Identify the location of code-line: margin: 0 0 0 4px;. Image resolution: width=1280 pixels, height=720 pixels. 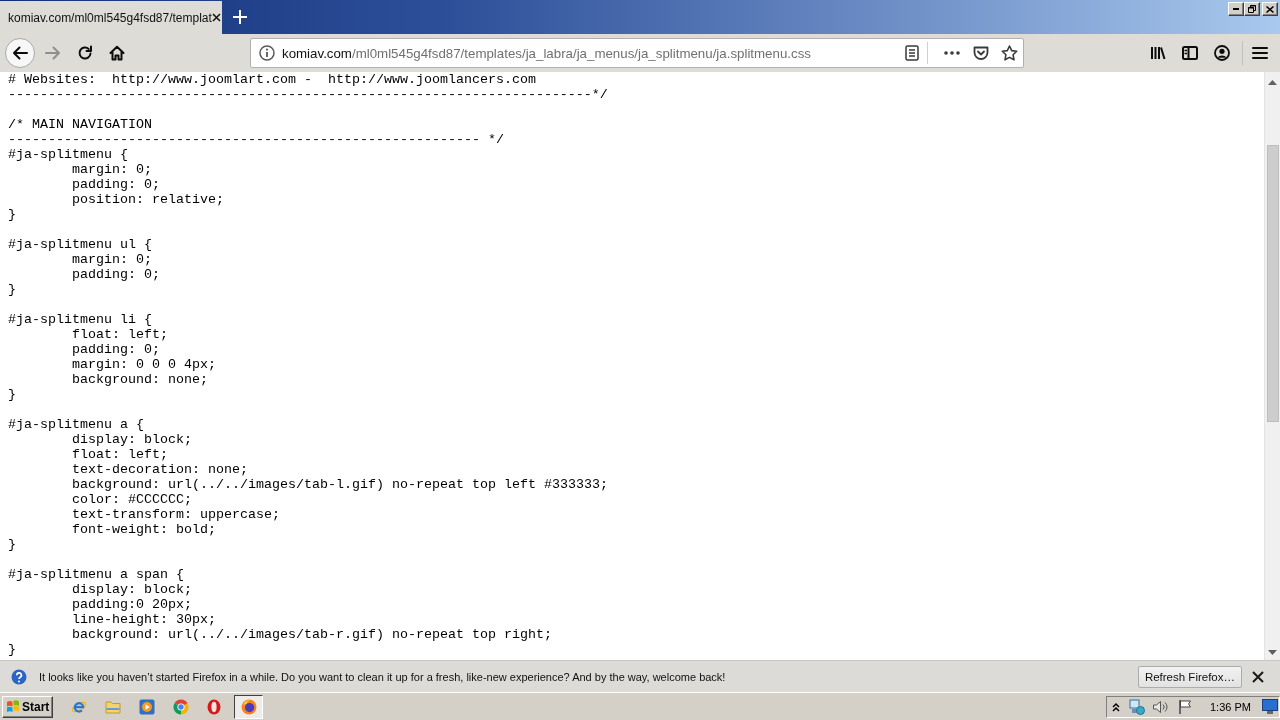
(144, 364).